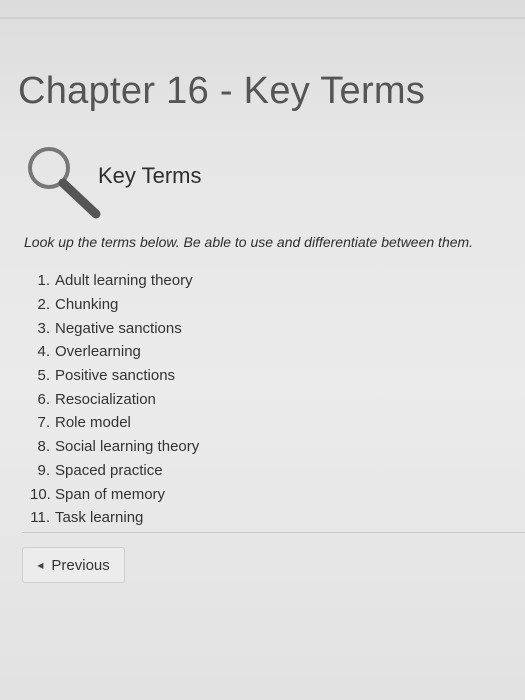 The height and width of the screenshot is (700, 525). I want to click on term-number: 10., so click(40, 494).